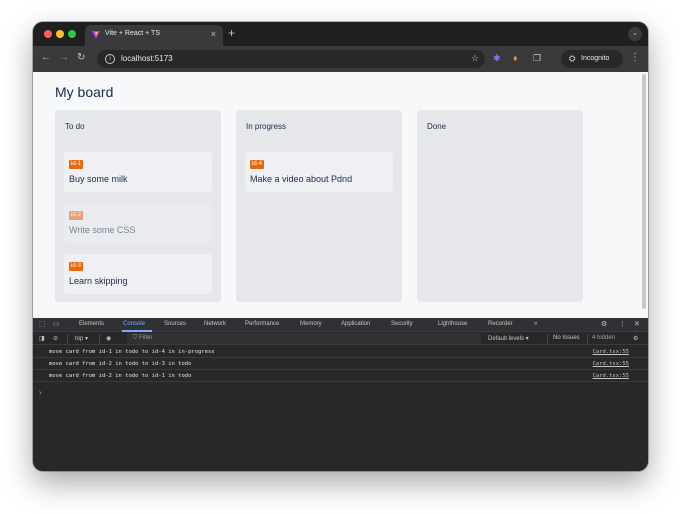 Image resolution: width=680 pixels, height=514 pixels. Describe the element at coordinates (500, 206) in the screenshot. I see `column-done: Done` at that location.